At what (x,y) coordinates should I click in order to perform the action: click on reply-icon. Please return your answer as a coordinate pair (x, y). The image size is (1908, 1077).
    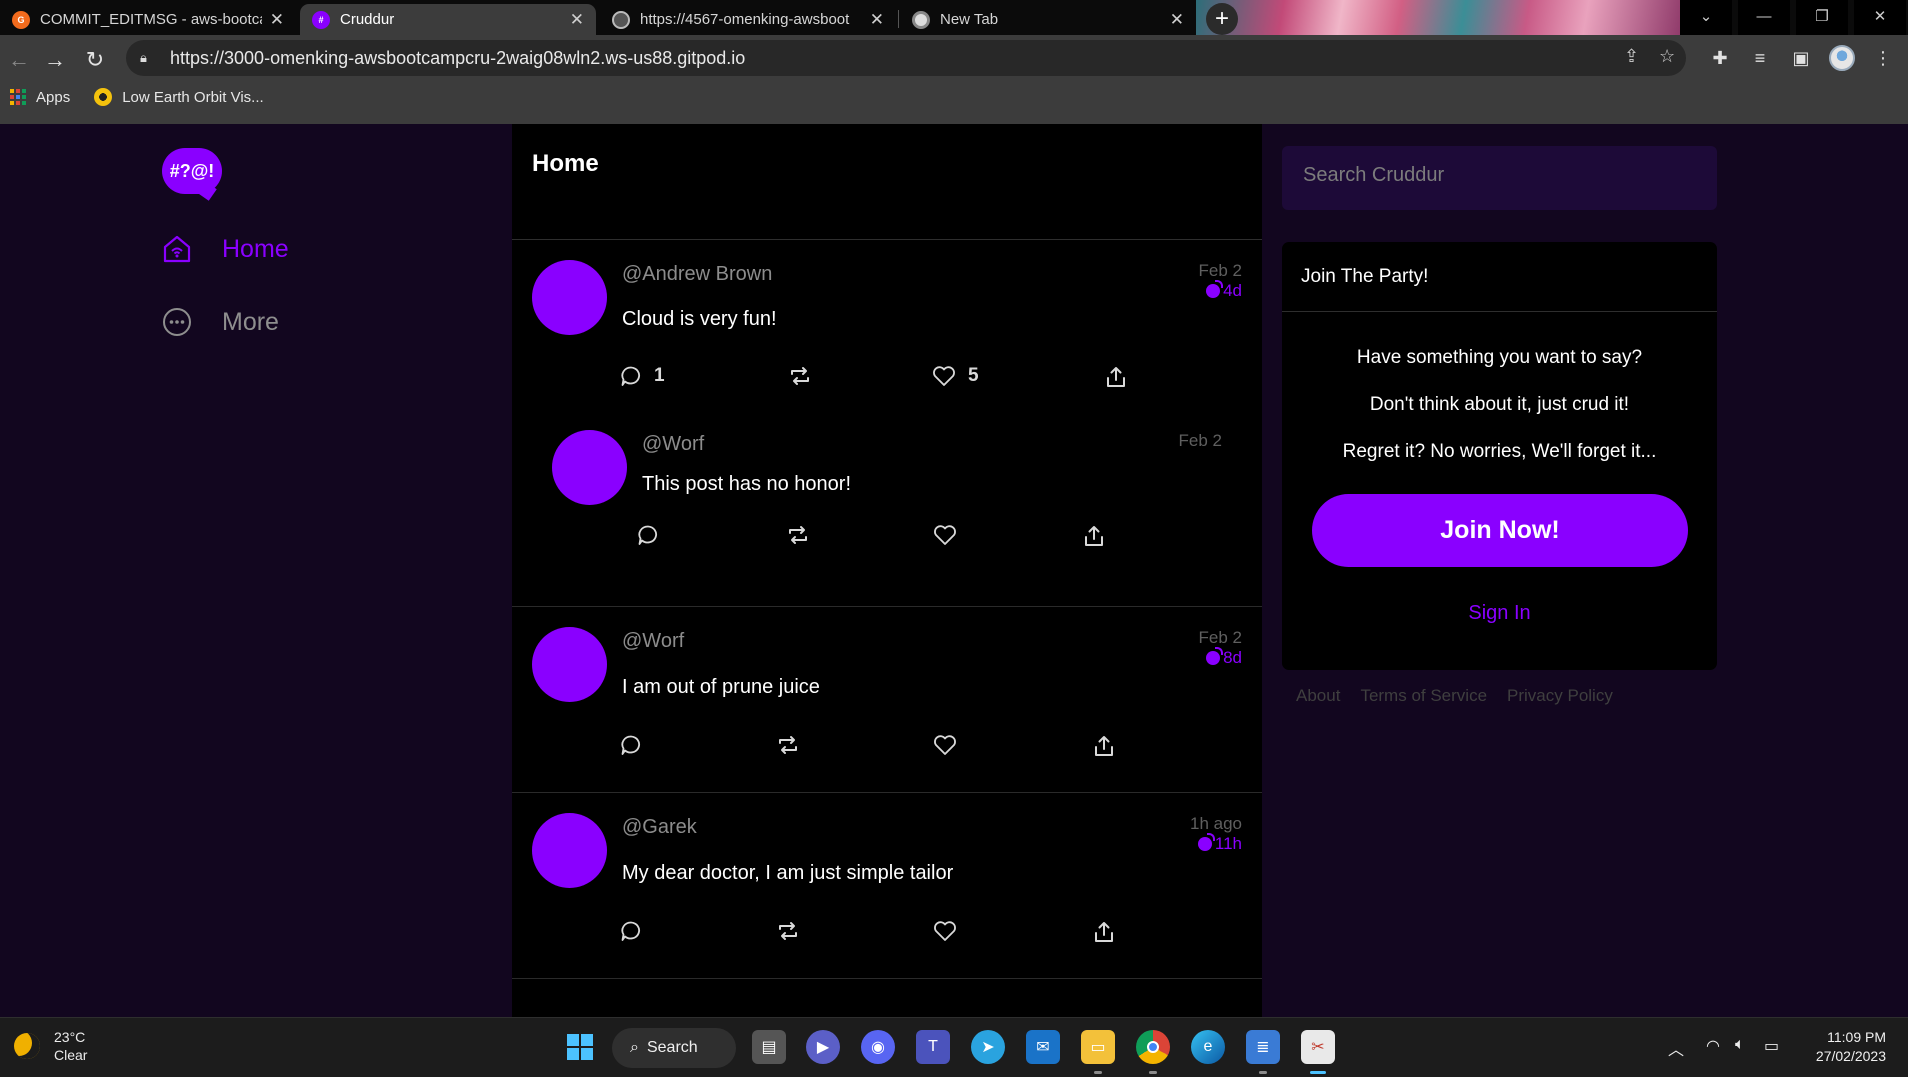
    Looking at the image, I should click on (630, 931).